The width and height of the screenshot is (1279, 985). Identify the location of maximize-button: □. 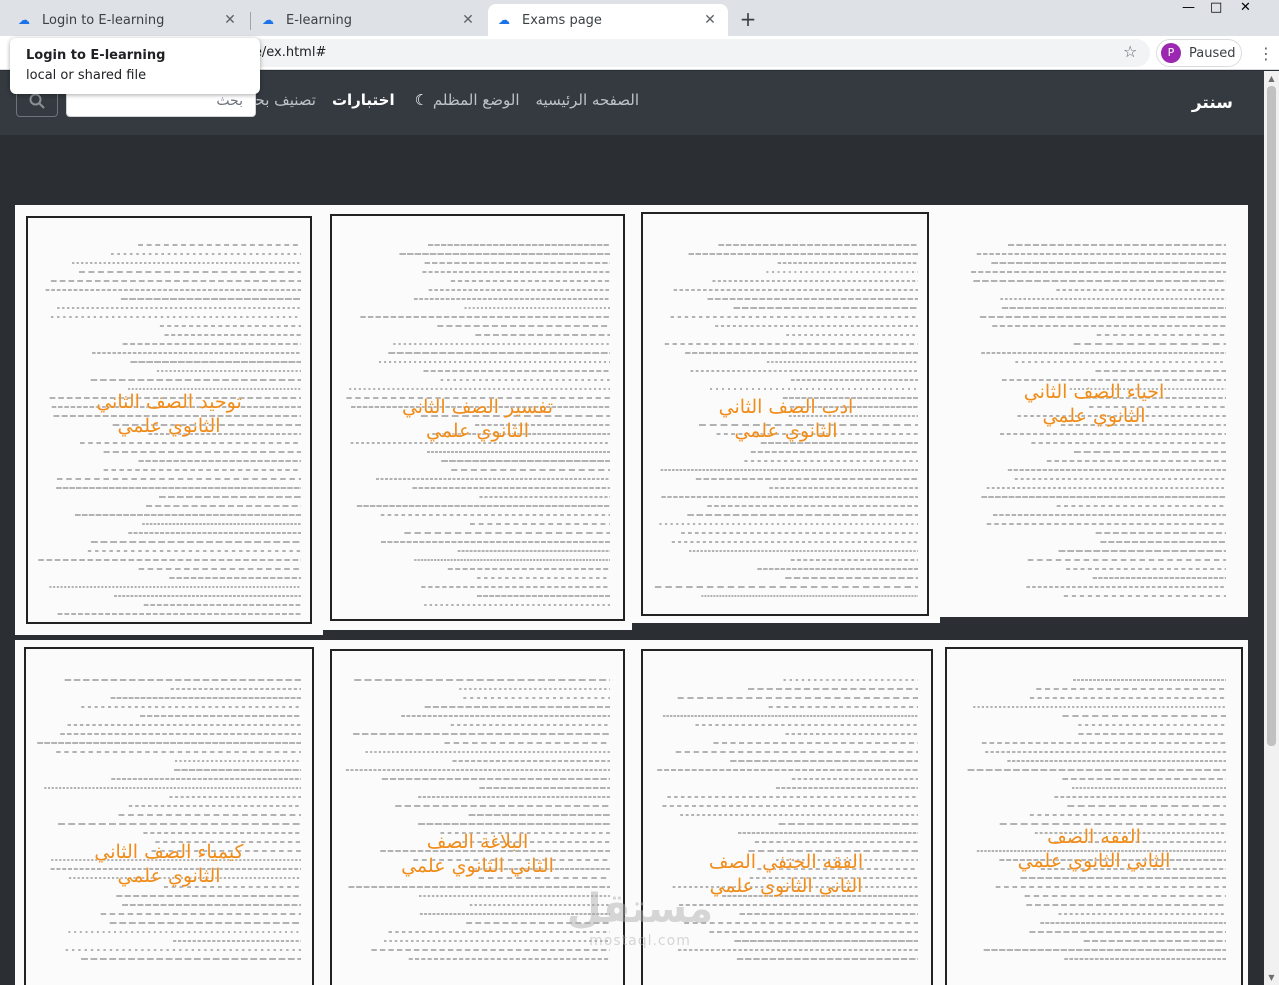
(1216, 7).